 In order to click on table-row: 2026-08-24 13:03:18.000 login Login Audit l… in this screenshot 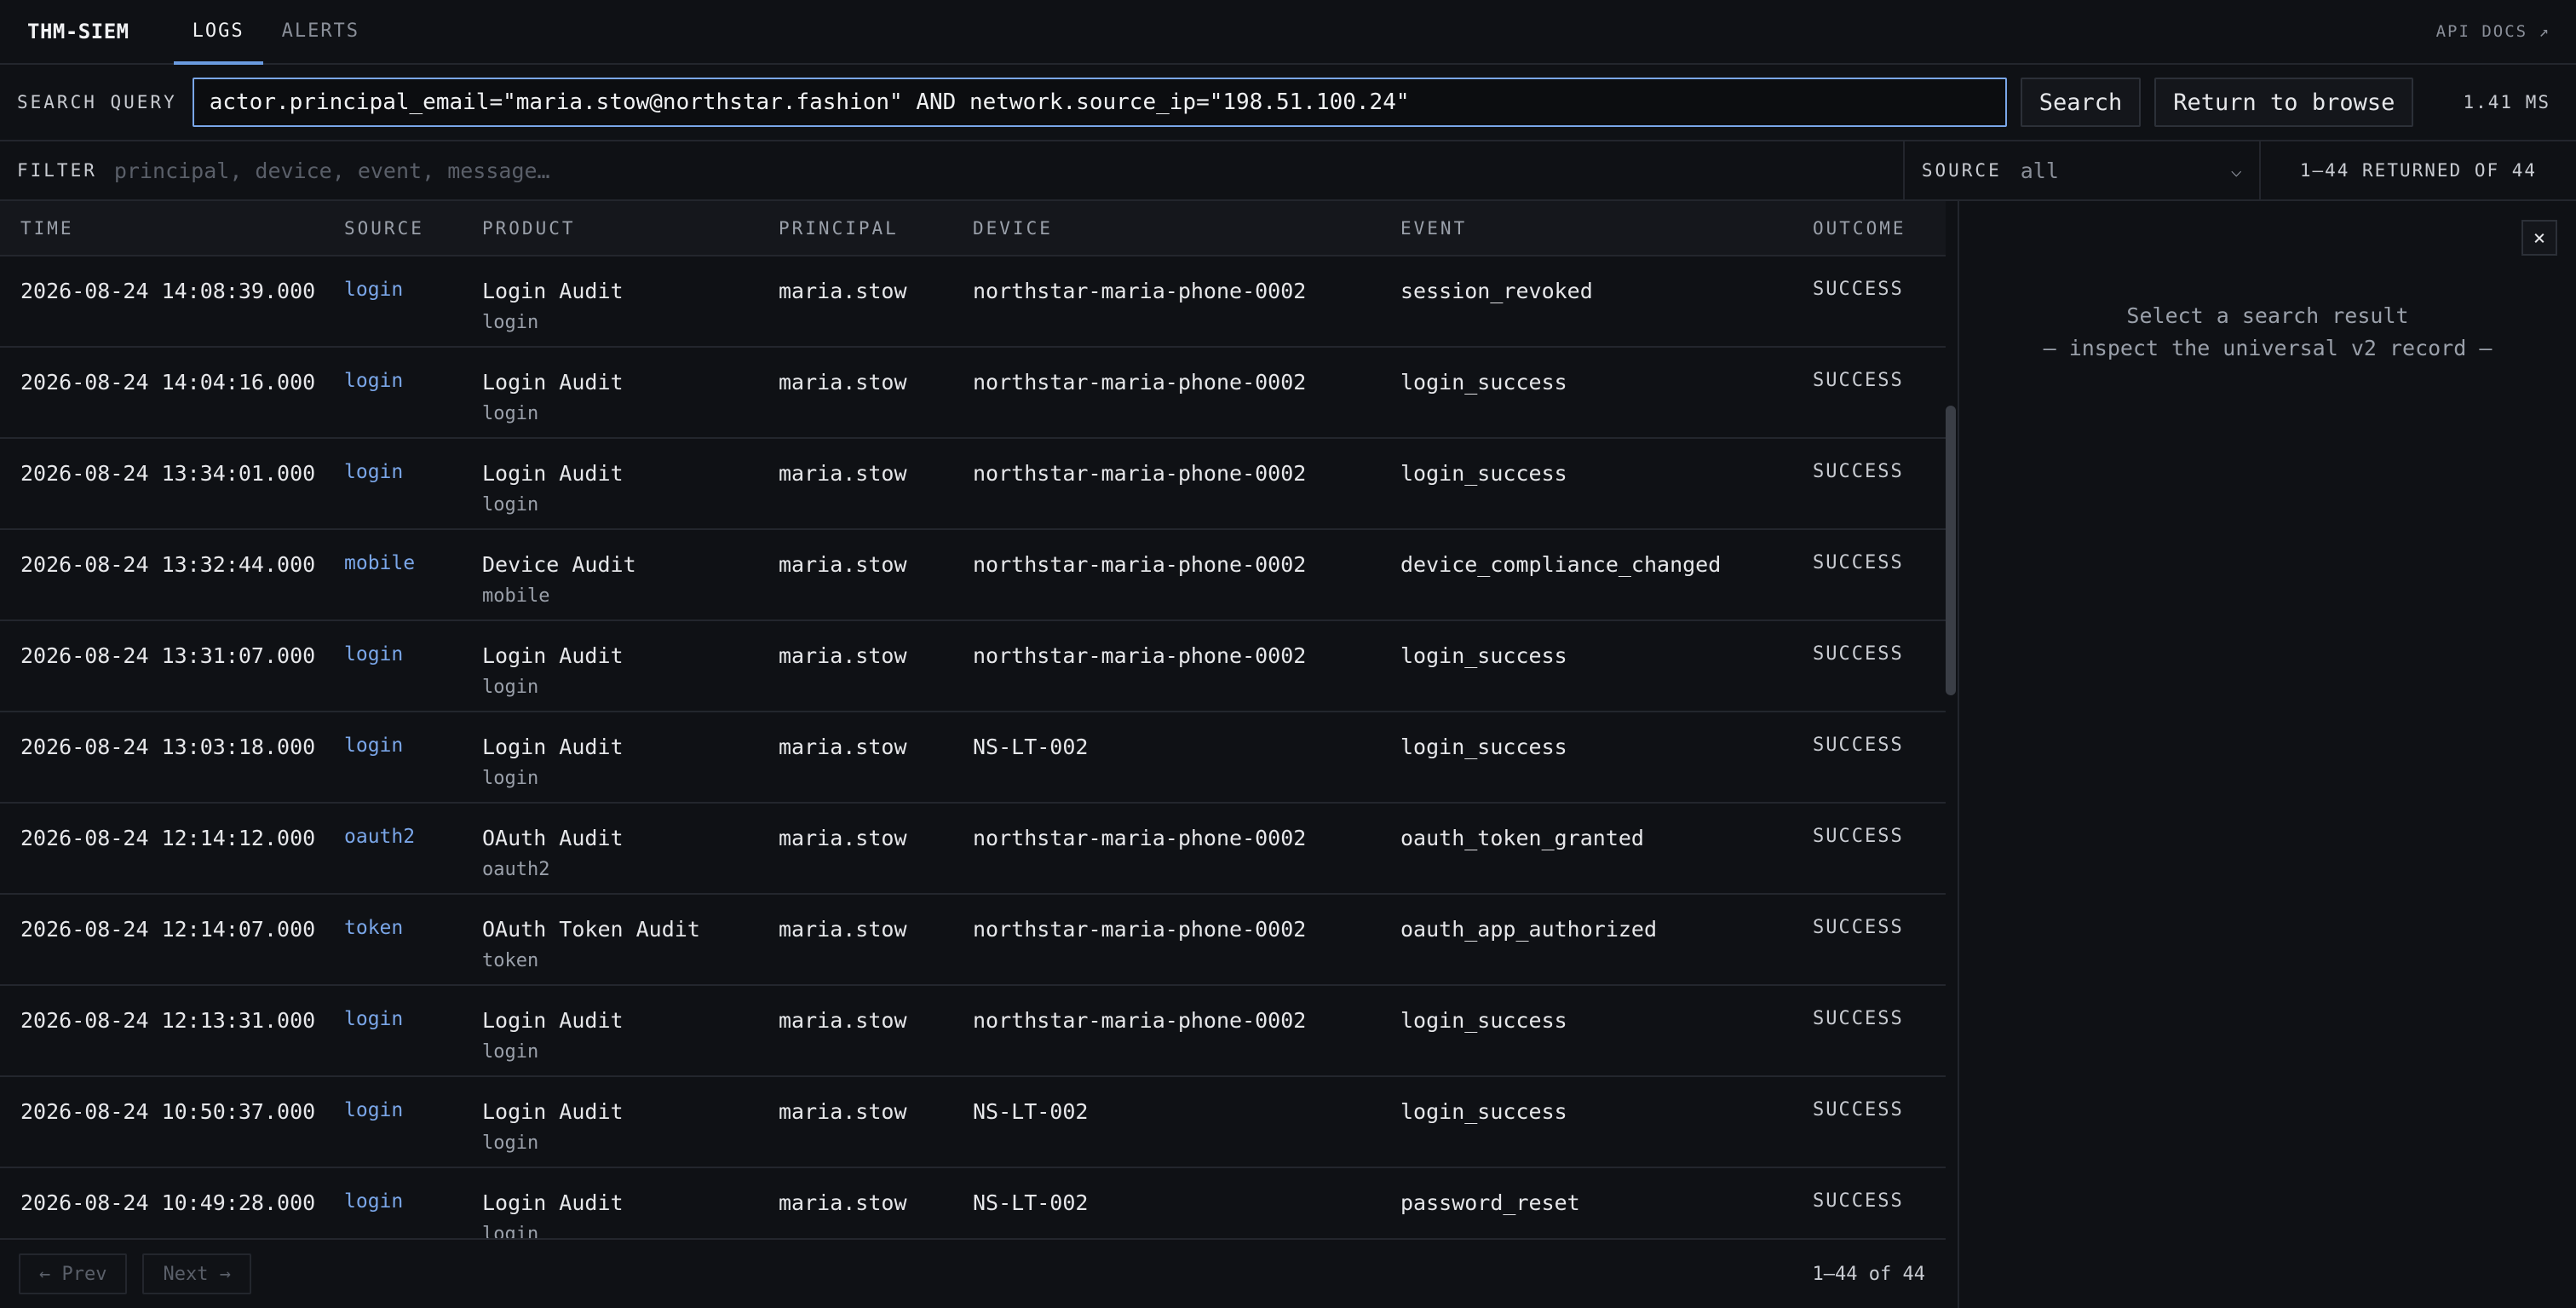, I will do `click(973, 757)`.